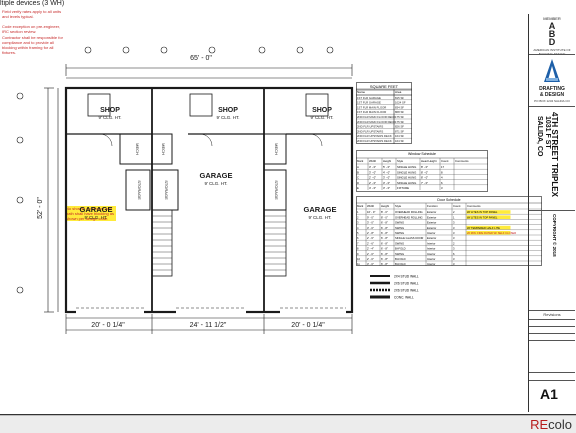  I want to click on legend-line-1: 2X4 STUD WALL, so click(406, 277).